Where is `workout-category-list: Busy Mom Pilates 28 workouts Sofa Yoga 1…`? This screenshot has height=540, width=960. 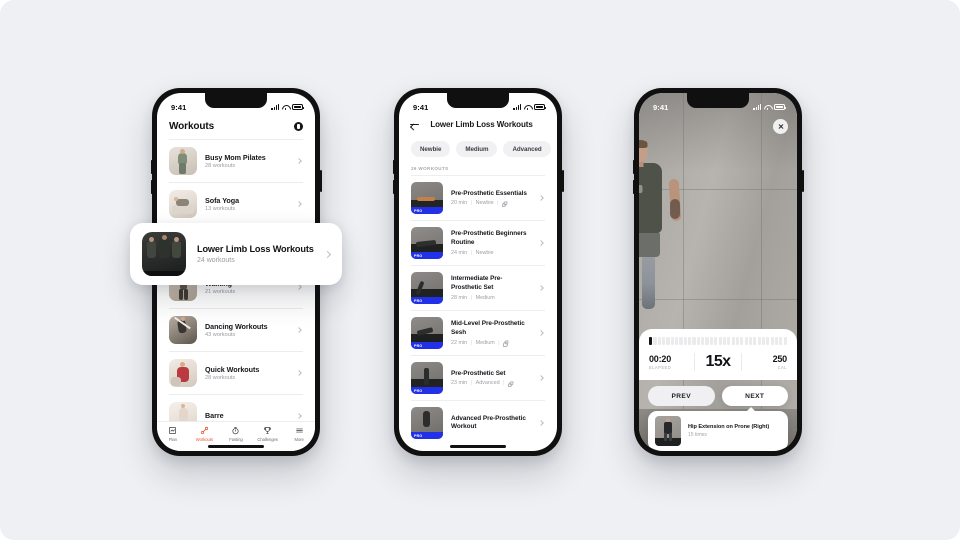 workout-category-list: Busy Mom Pilates 28 workouts Sofa Yoga 1… is located at coordinates (236, 288).